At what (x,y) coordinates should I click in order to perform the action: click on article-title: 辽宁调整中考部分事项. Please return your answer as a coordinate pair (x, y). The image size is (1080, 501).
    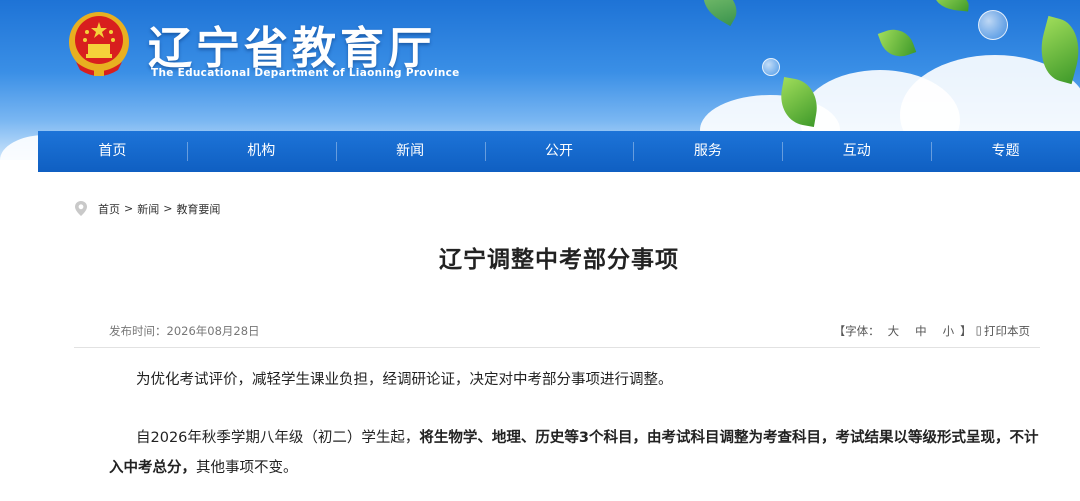
    Looking at the image, I should click on (559, 260).